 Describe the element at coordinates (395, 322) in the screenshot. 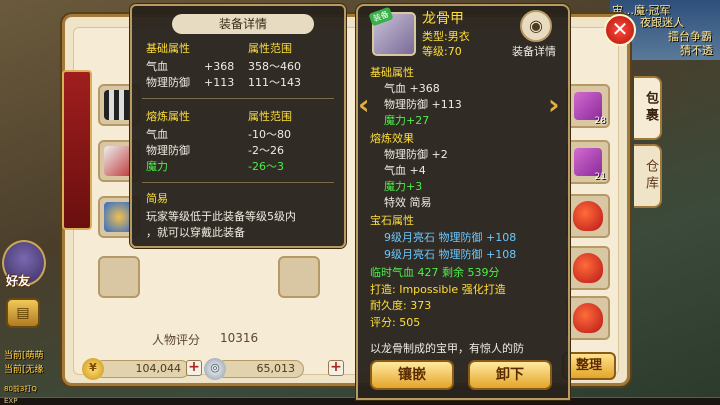

I see `item-rating: 评分: 505` at that location.